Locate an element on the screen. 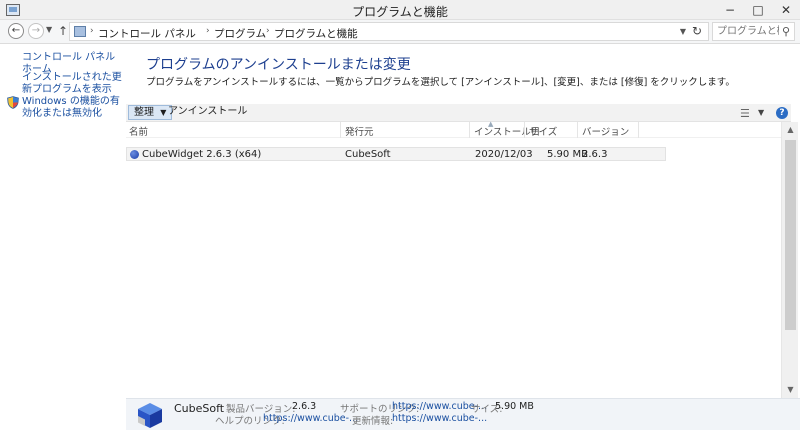  maximize-button: □ is located at coordinates (758, 10).